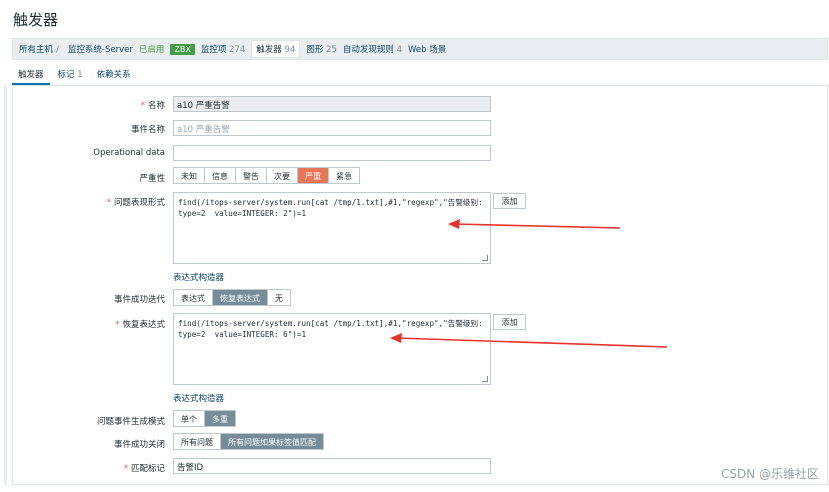 This screenshot has height=492, width=829. What do you see at coordinates (269, 50) in the screenshot?
I see `triggers-label: 触发器` at bounding box center [269, 50].